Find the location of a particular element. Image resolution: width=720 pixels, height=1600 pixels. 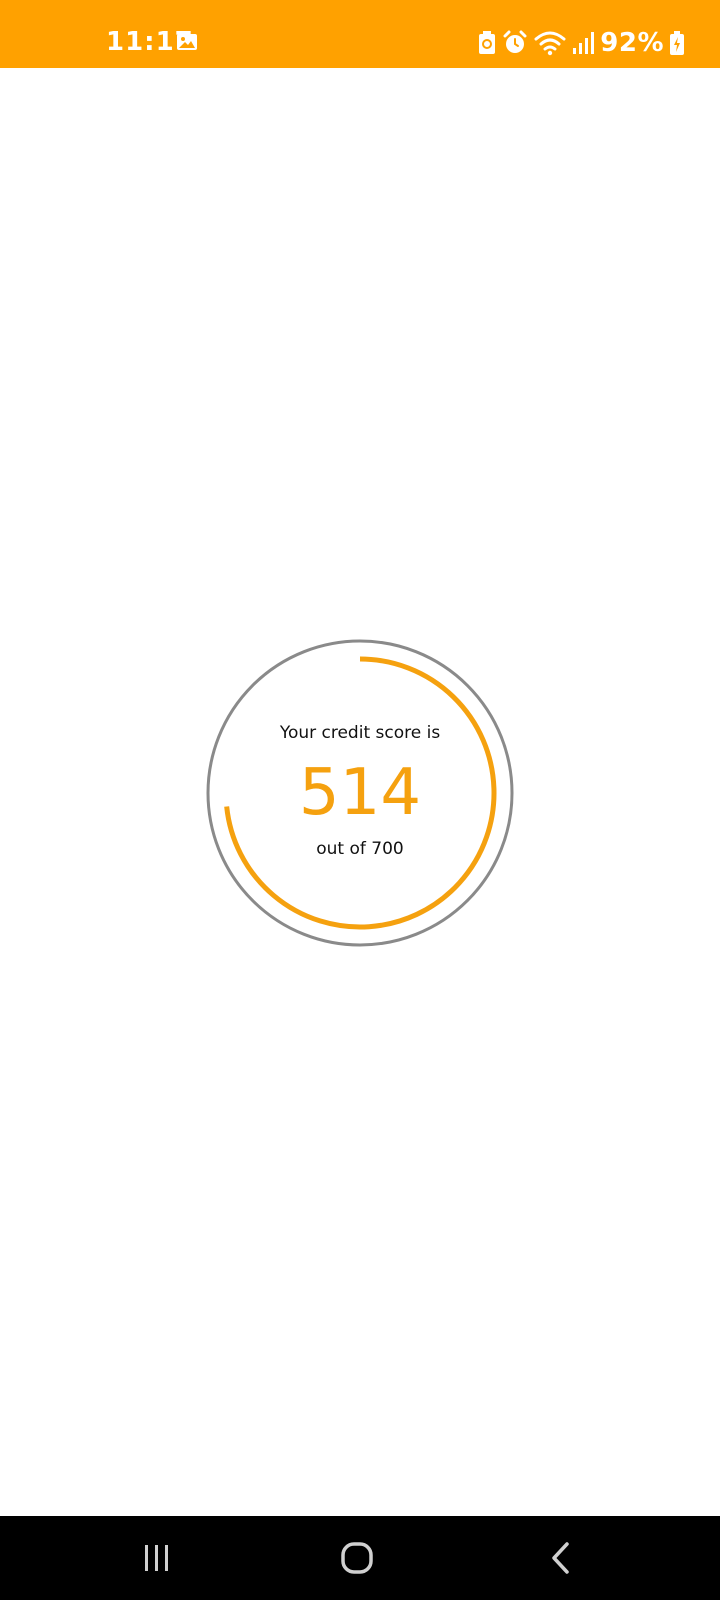

status-bar: 11:17 92% is located at coordinates (360, 34).